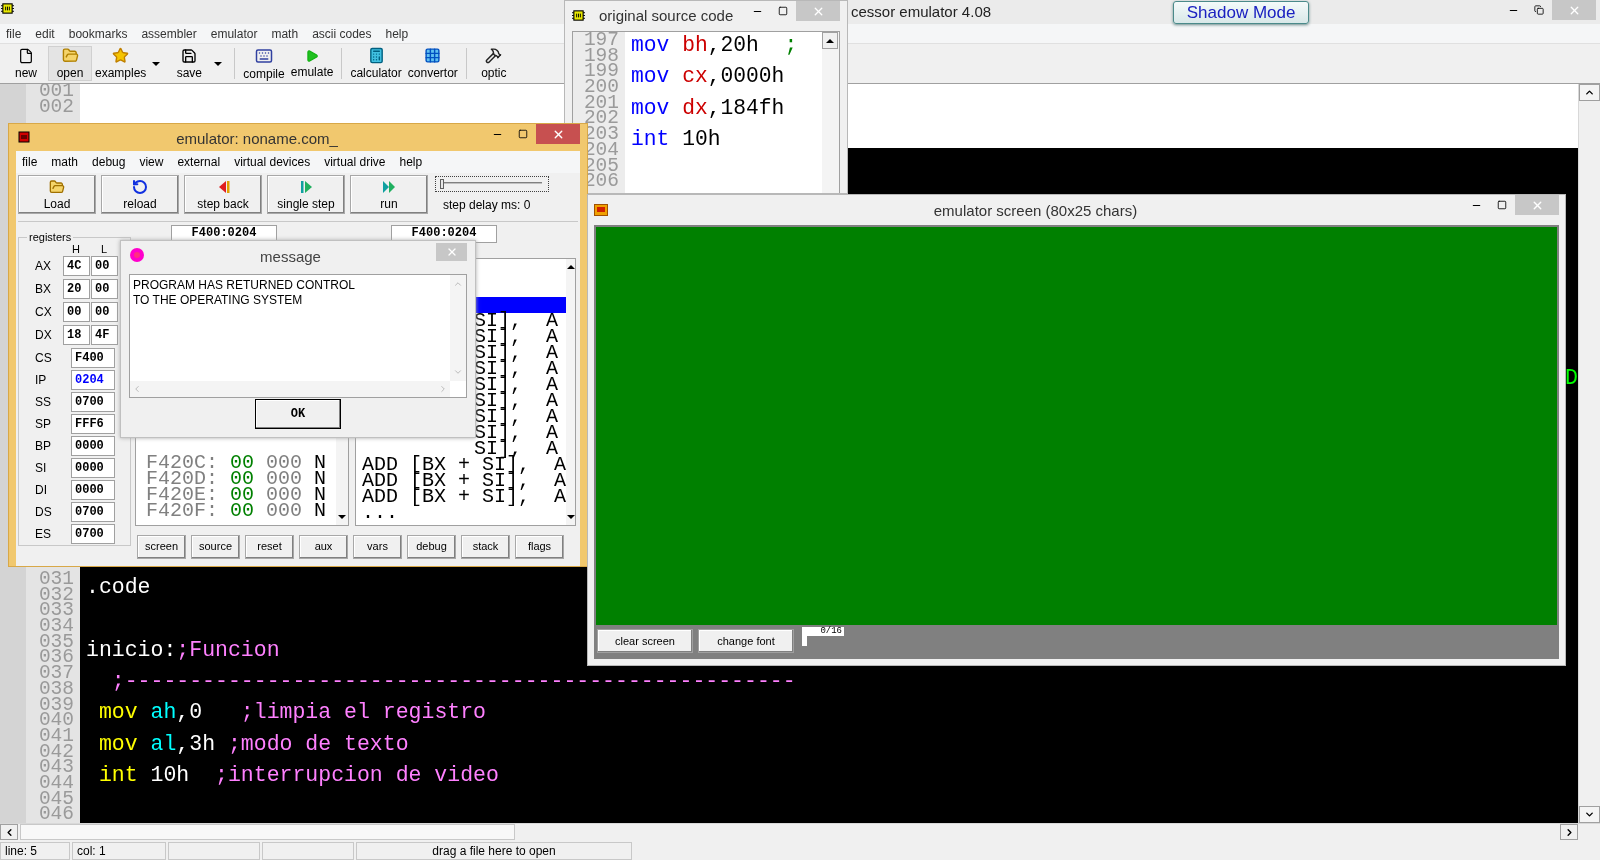 The width and height of the screenshot is (1600, 860). I want to click on message-text: TO THE OPERATING SYSTEM, so click(218, 300).